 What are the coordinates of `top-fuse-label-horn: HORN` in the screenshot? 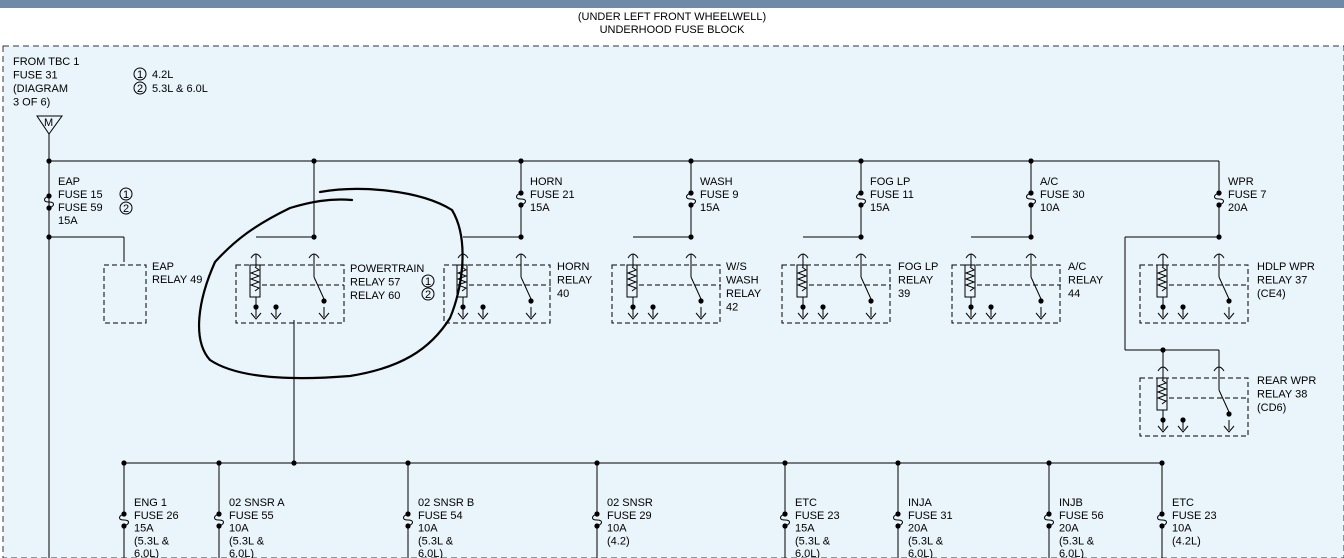 It's located at (546, 182).